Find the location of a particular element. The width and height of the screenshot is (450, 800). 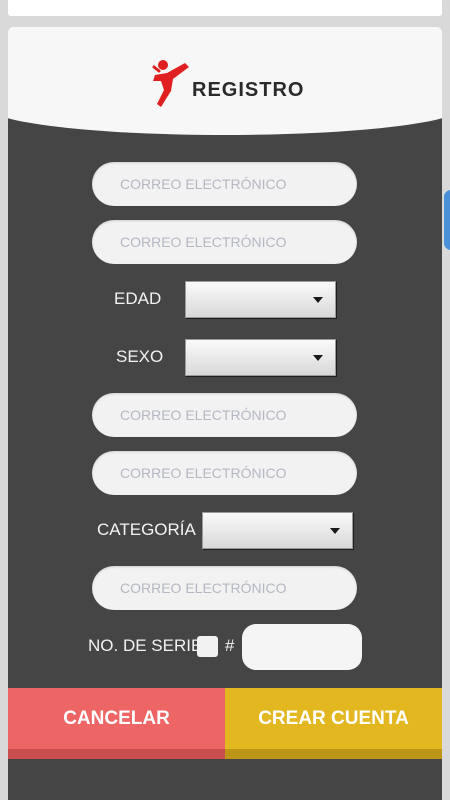

serial-number-input is located at coordinates (302, 647).